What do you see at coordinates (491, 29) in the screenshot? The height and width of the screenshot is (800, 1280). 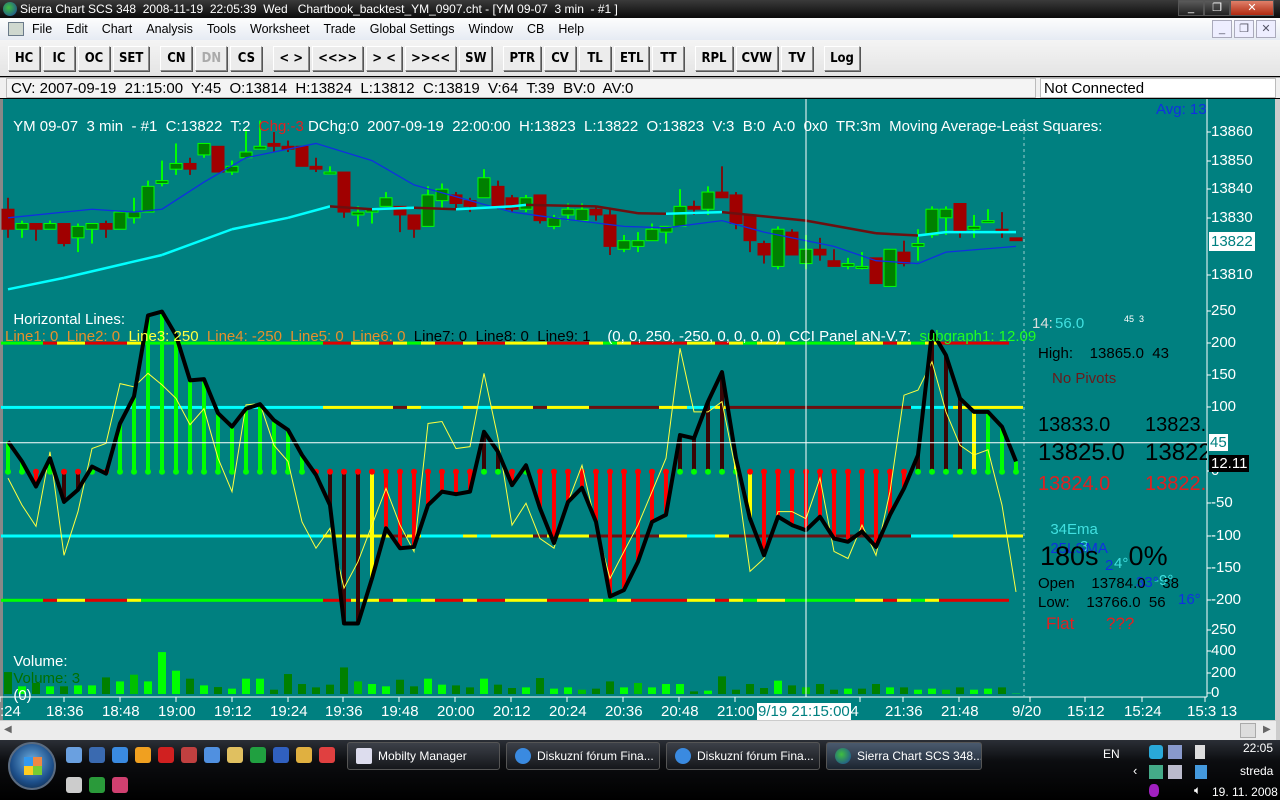 I see `menu-window: Window` at bounding box center [491, 29].